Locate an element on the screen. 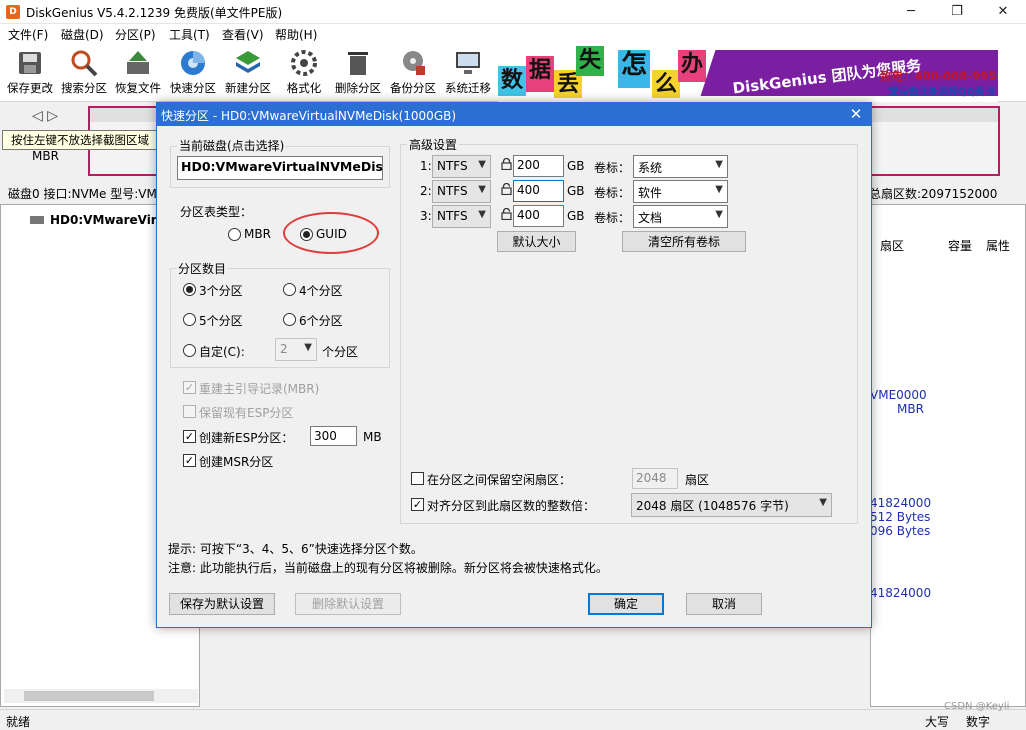 The height and width of the screenshot is (730, 1026). toolbar-label: 新建分区 is located at coordinates (248, 88).